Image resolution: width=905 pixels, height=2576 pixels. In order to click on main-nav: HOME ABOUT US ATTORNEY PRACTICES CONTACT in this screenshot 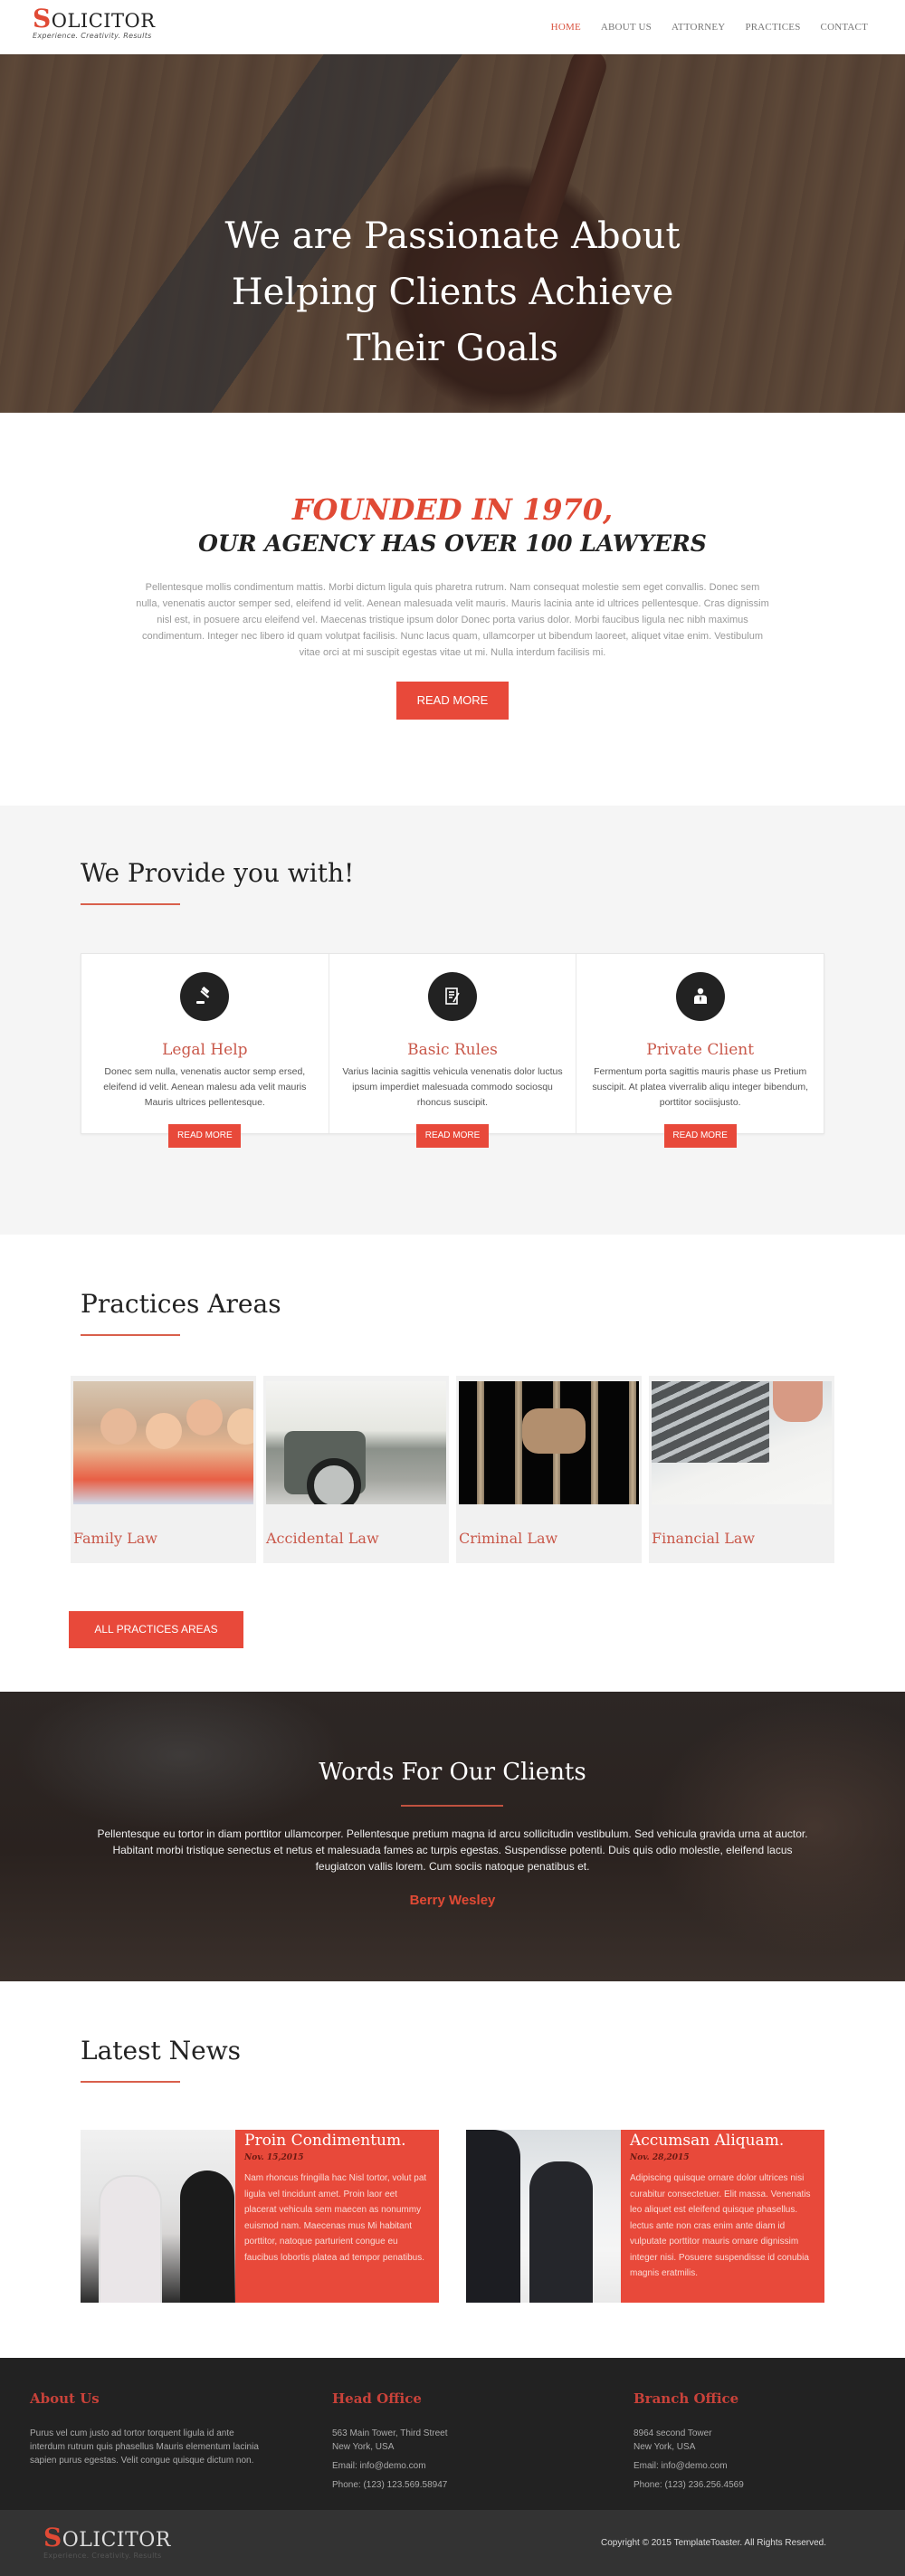, I will do `click(710, 27)`.